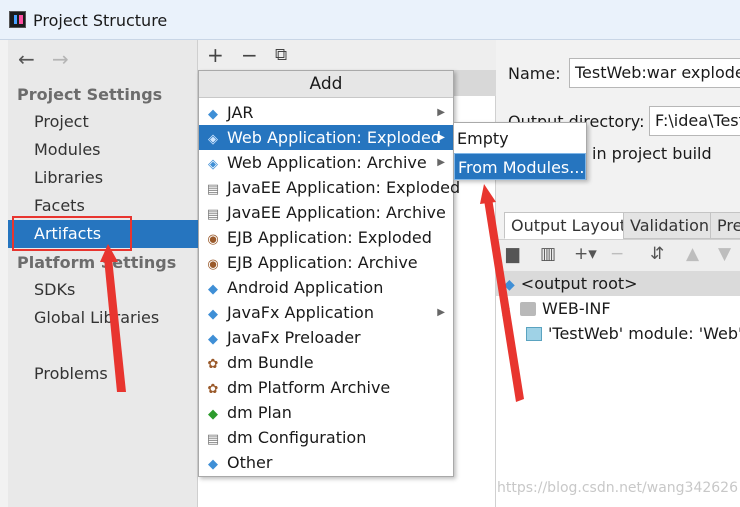  I want to click on menu-item-android-app: ◆ Android Application, so click(326, 287).